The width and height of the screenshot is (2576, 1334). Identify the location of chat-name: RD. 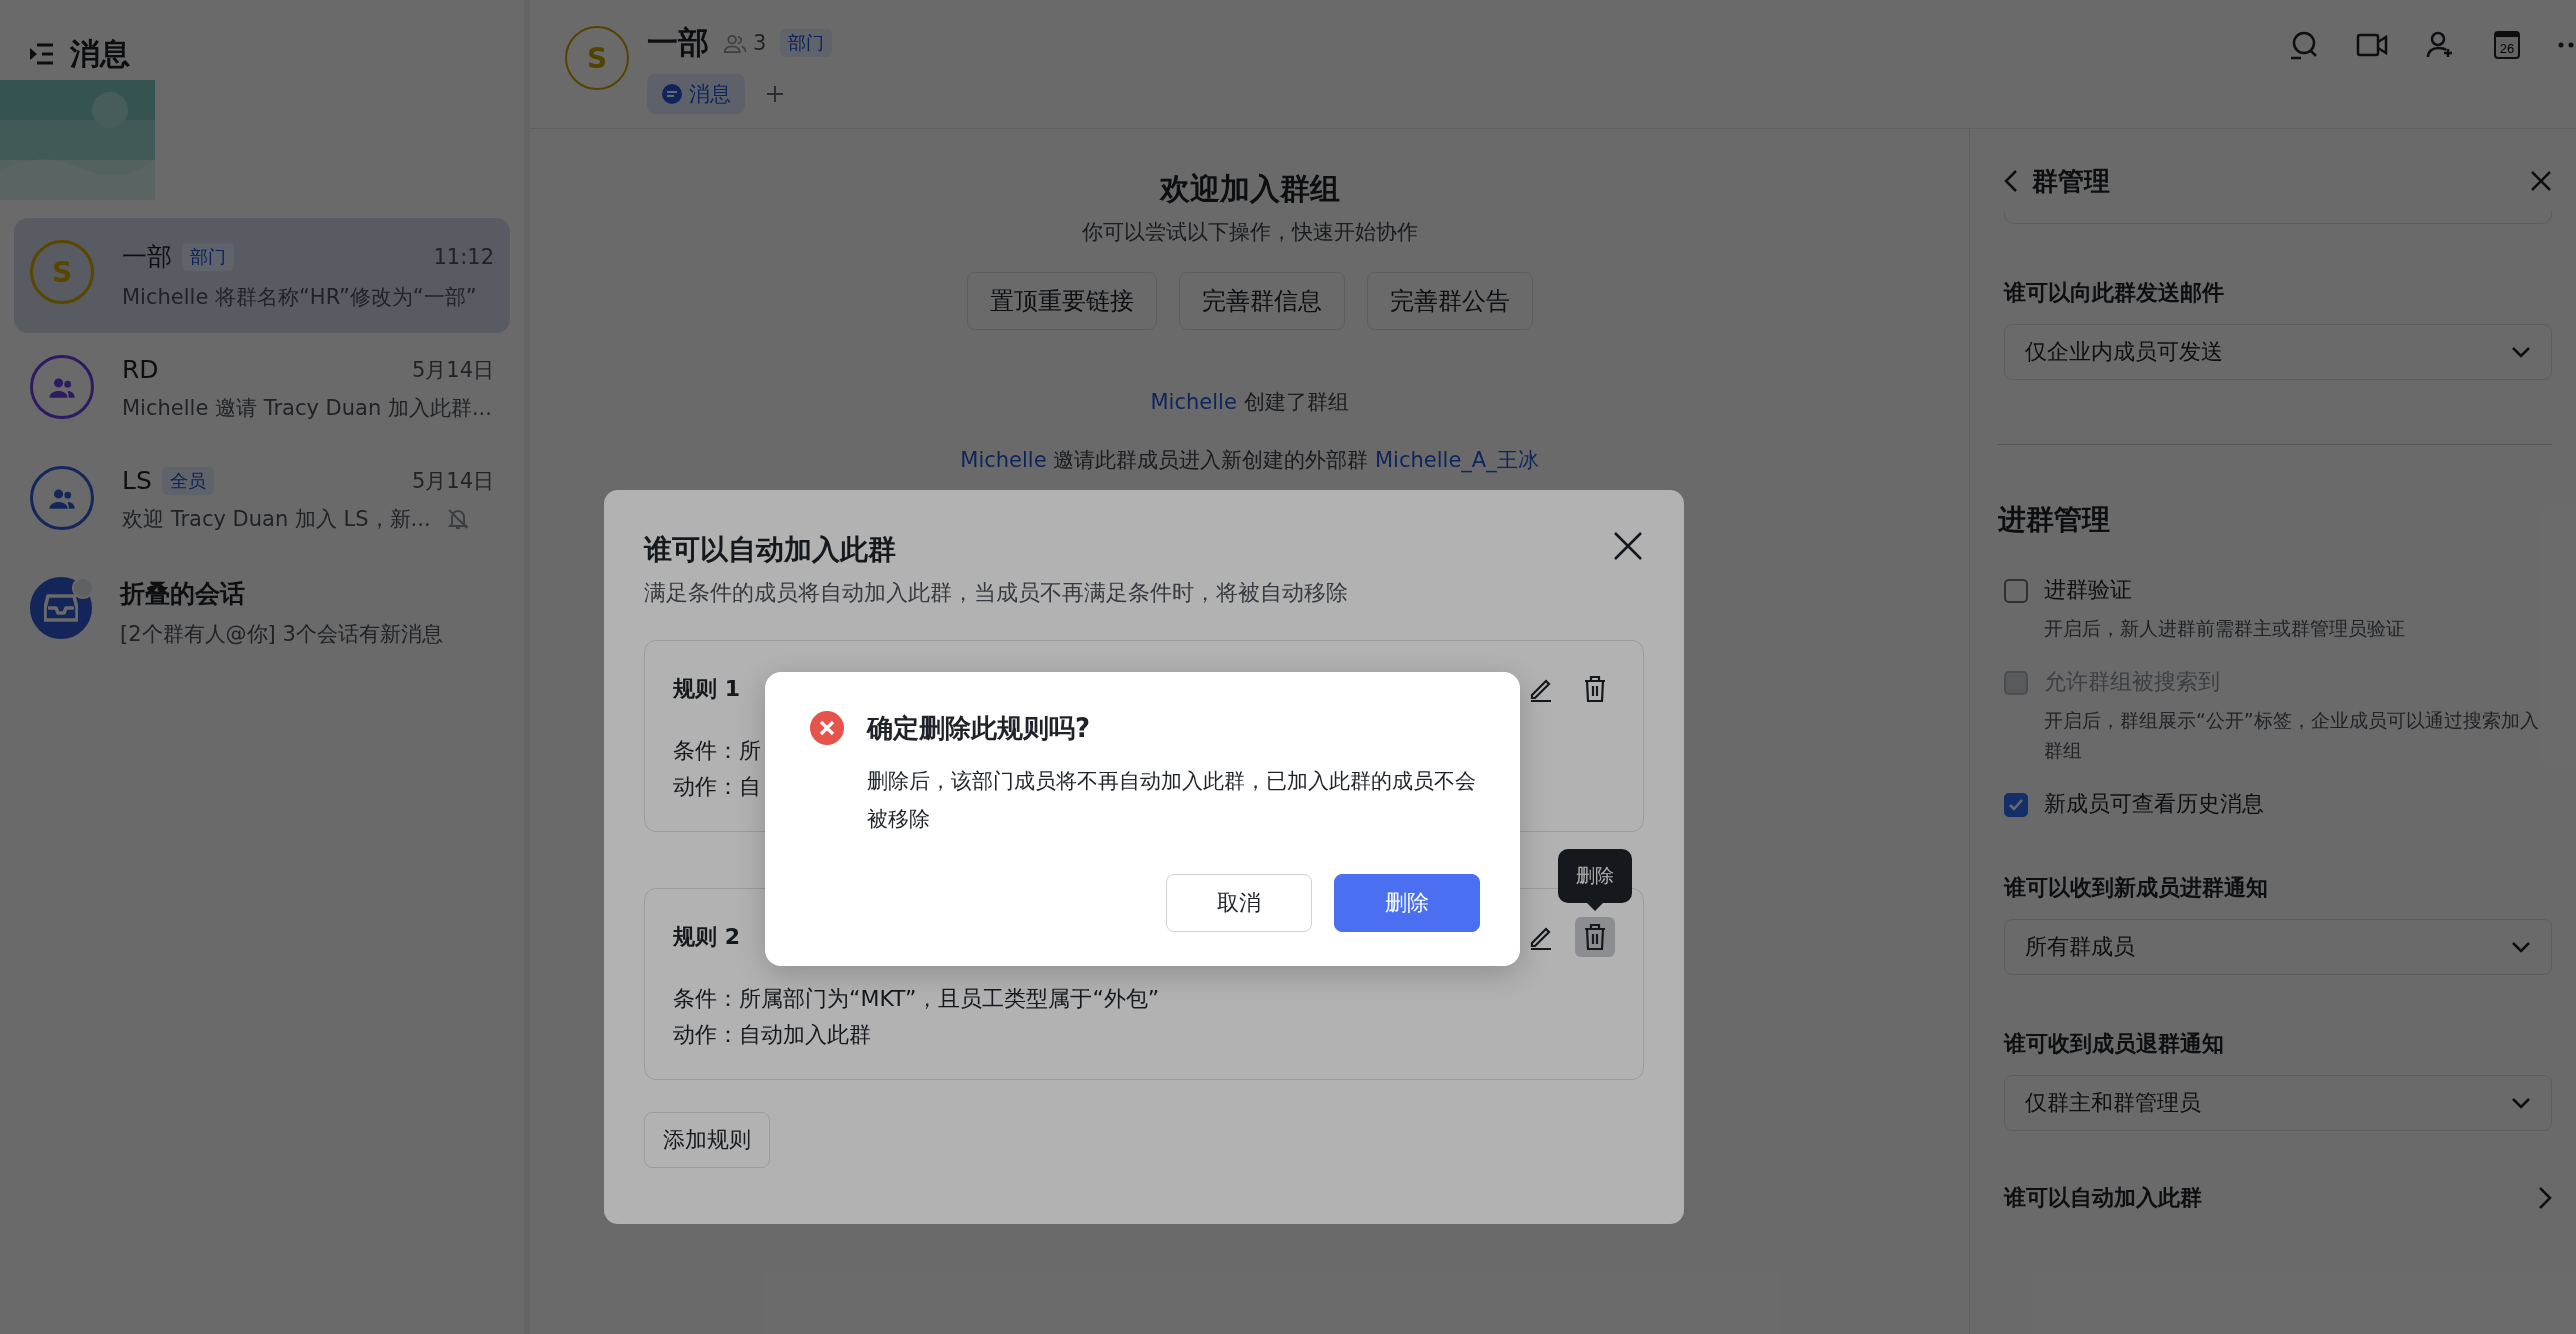
(140, 369).